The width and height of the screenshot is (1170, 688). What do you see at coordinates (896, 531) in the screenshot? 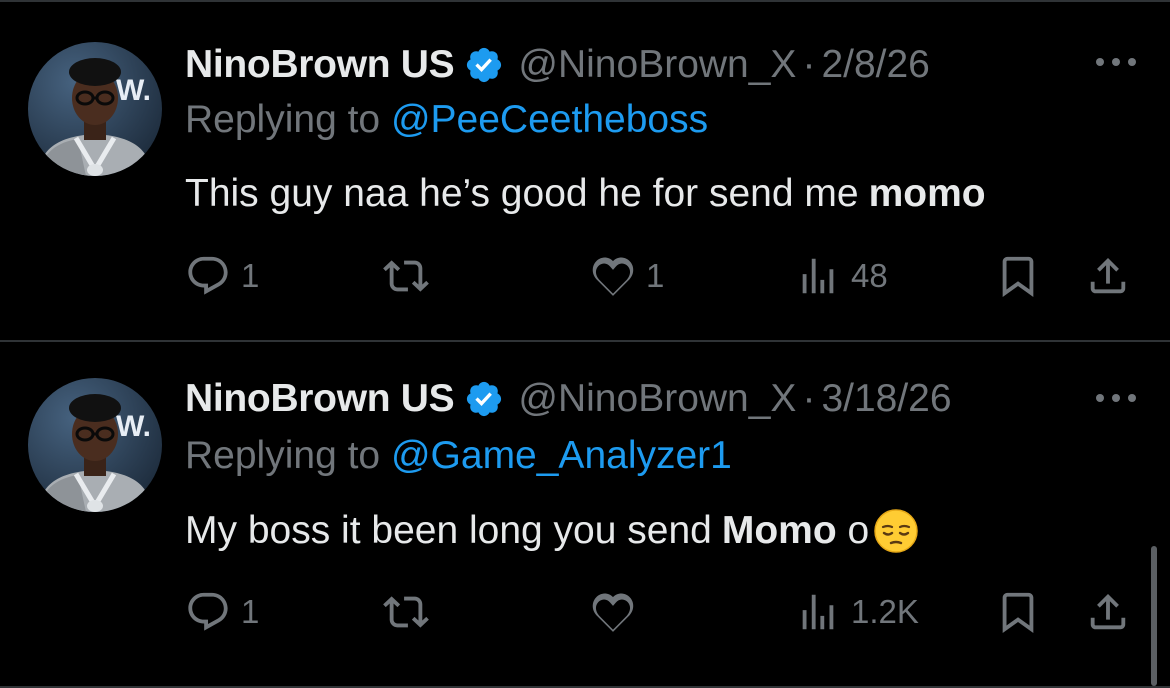
I see `pensive-face-emoji` at bounding box center [896, 531].